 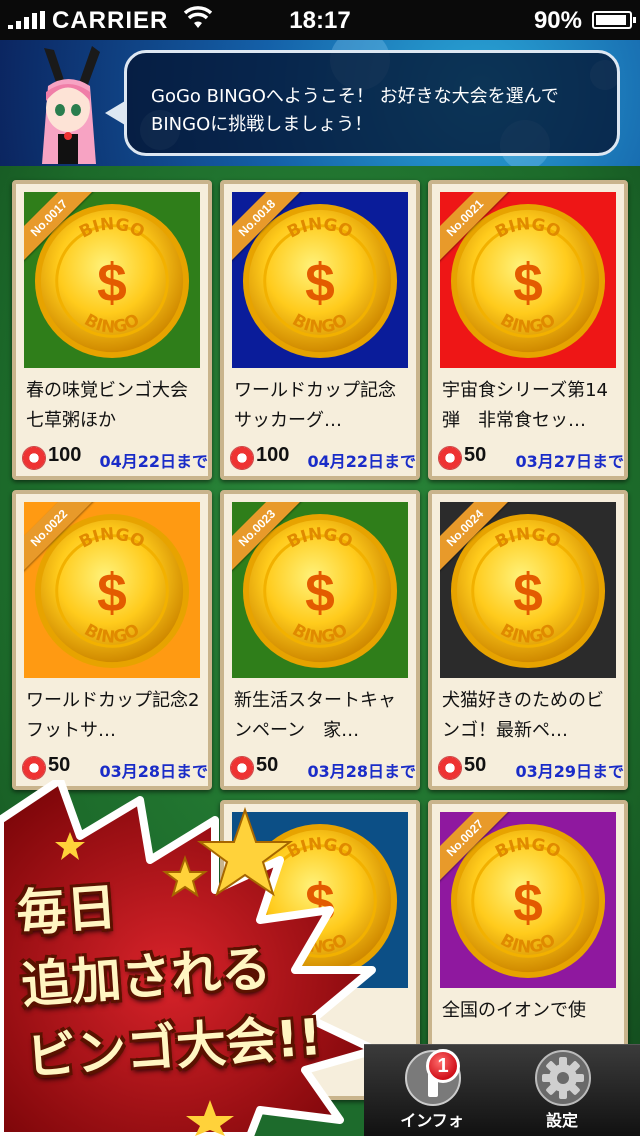 I want to click on bunny-mascot-icon, so click(x=71, y=105).